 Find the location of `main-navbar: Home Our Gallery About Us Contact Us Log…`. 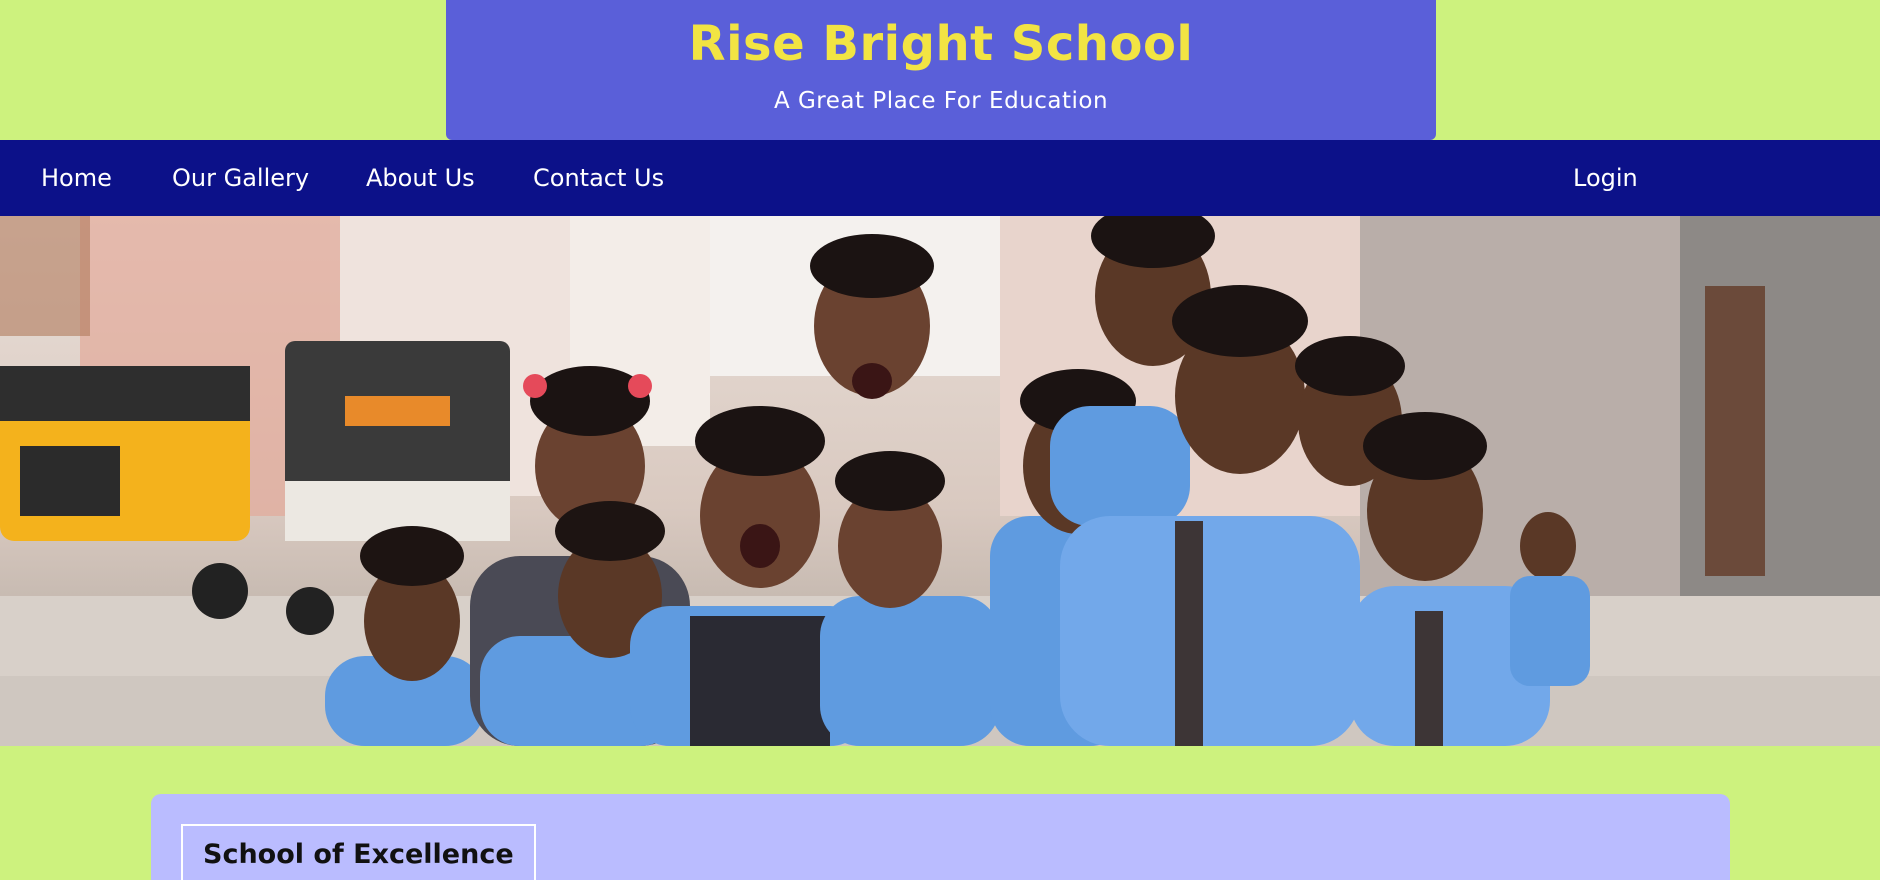

main-navbar: Home Our Gallery About Us Contact Us Log… is located at coordinates (940, 178).